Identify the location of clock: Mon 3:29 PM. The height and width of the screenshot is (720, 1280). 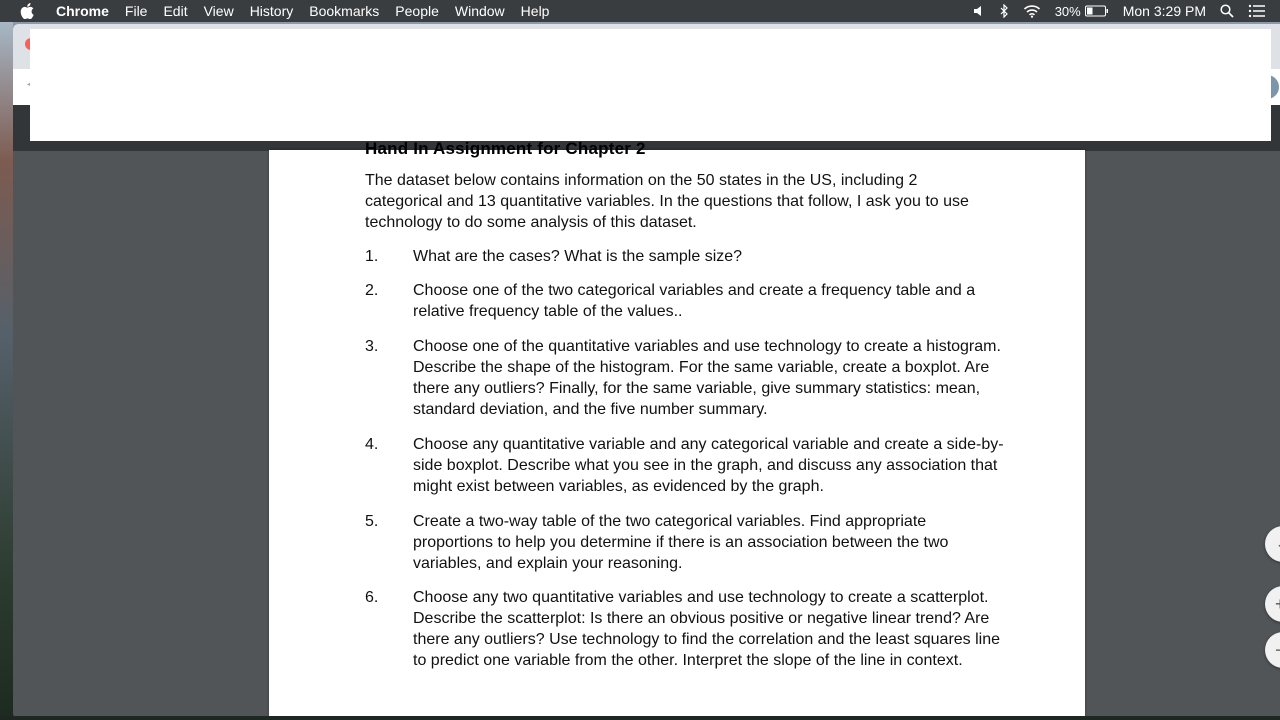
(1164, 11).